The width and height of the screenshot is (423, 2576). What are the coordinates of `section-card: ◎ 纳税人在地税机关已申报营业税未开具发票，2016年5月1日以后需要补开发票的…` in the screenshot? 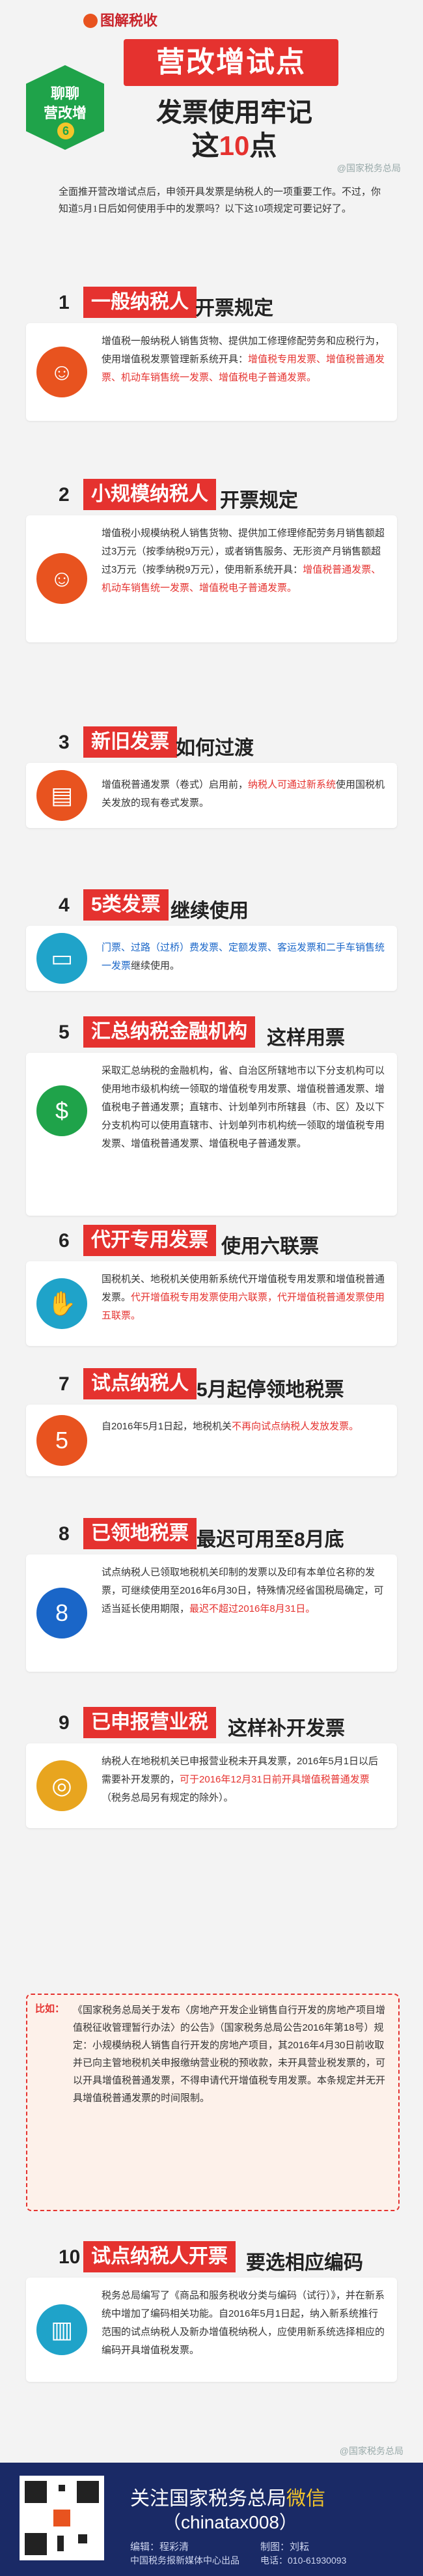 It's located at (211, 1785).